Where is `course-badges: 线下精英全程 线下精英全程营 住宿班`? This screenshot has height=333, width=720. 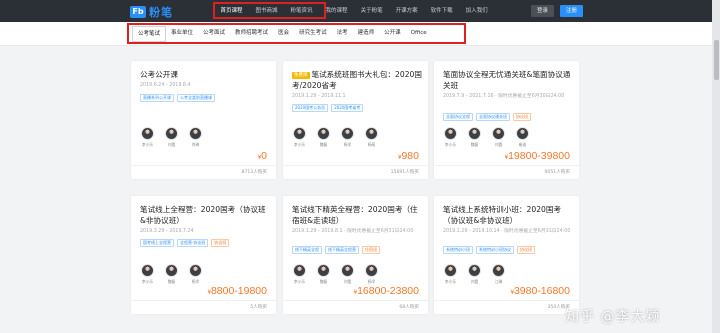
course-badges: 线下精英全程 线下精英全程营 住宿班 is located at coordinates (336, 250).